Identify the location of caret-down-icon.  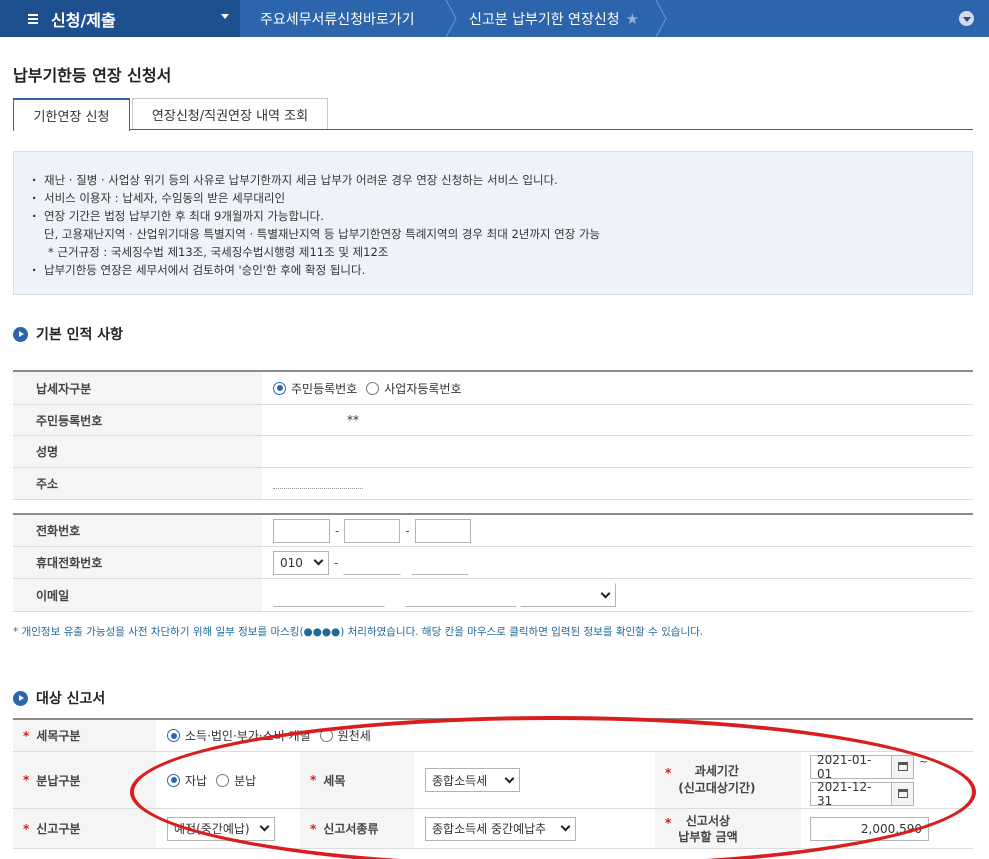
(225, 16).